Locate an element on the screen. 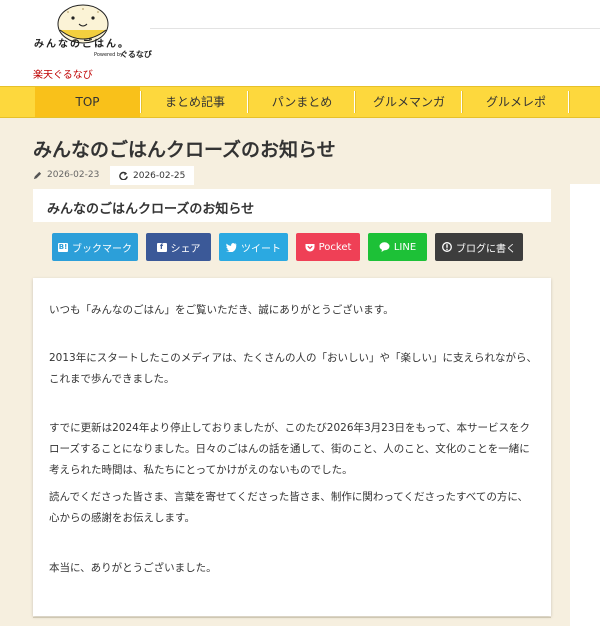  article-paragraph: 本当に、ありがとうございました。 is located at coordinates (133, 568).